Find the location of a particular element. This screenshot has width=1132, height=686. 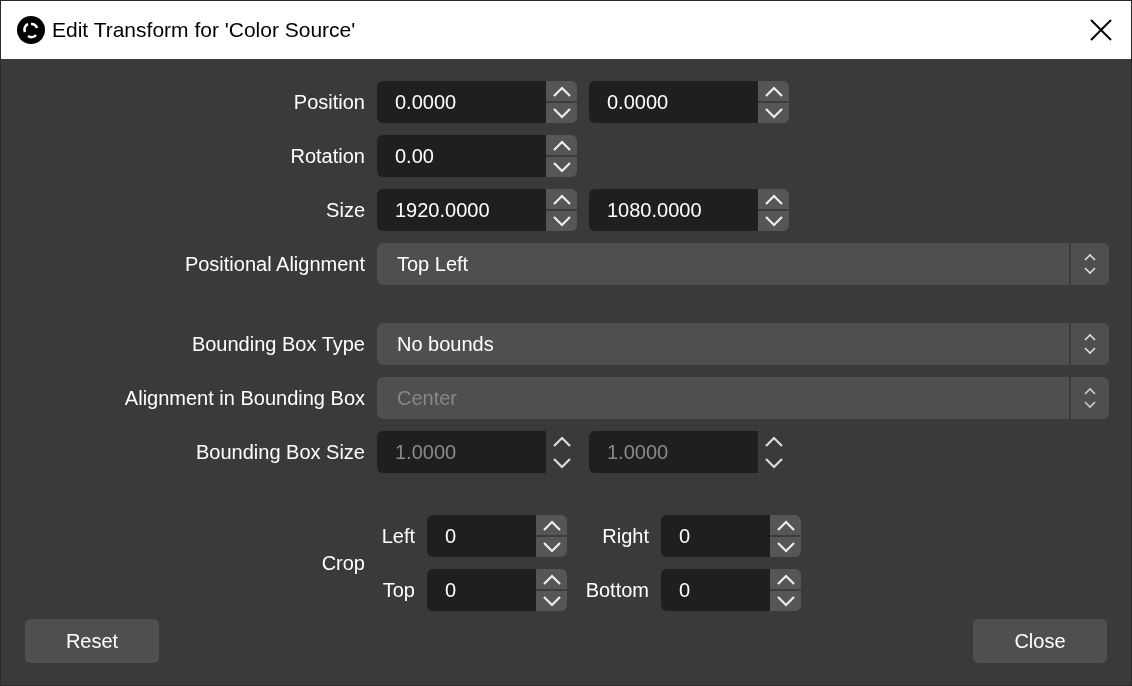

dialog-button: Reset is located at coordinates (92, 641).